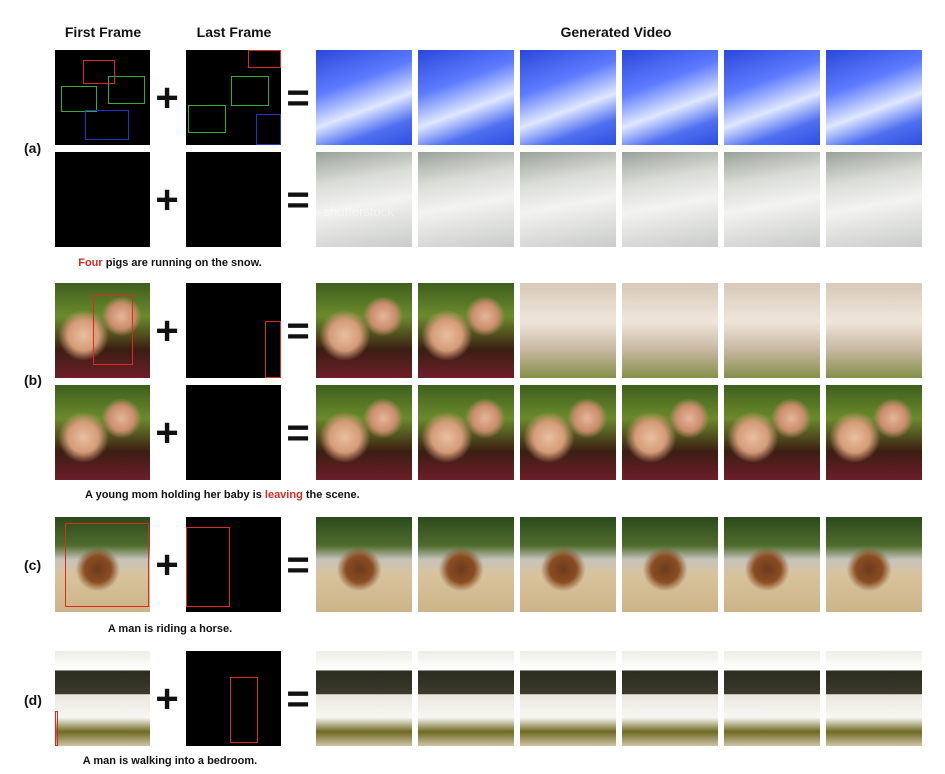  I want to click on first-frame-image-b2, so click(102, 432).